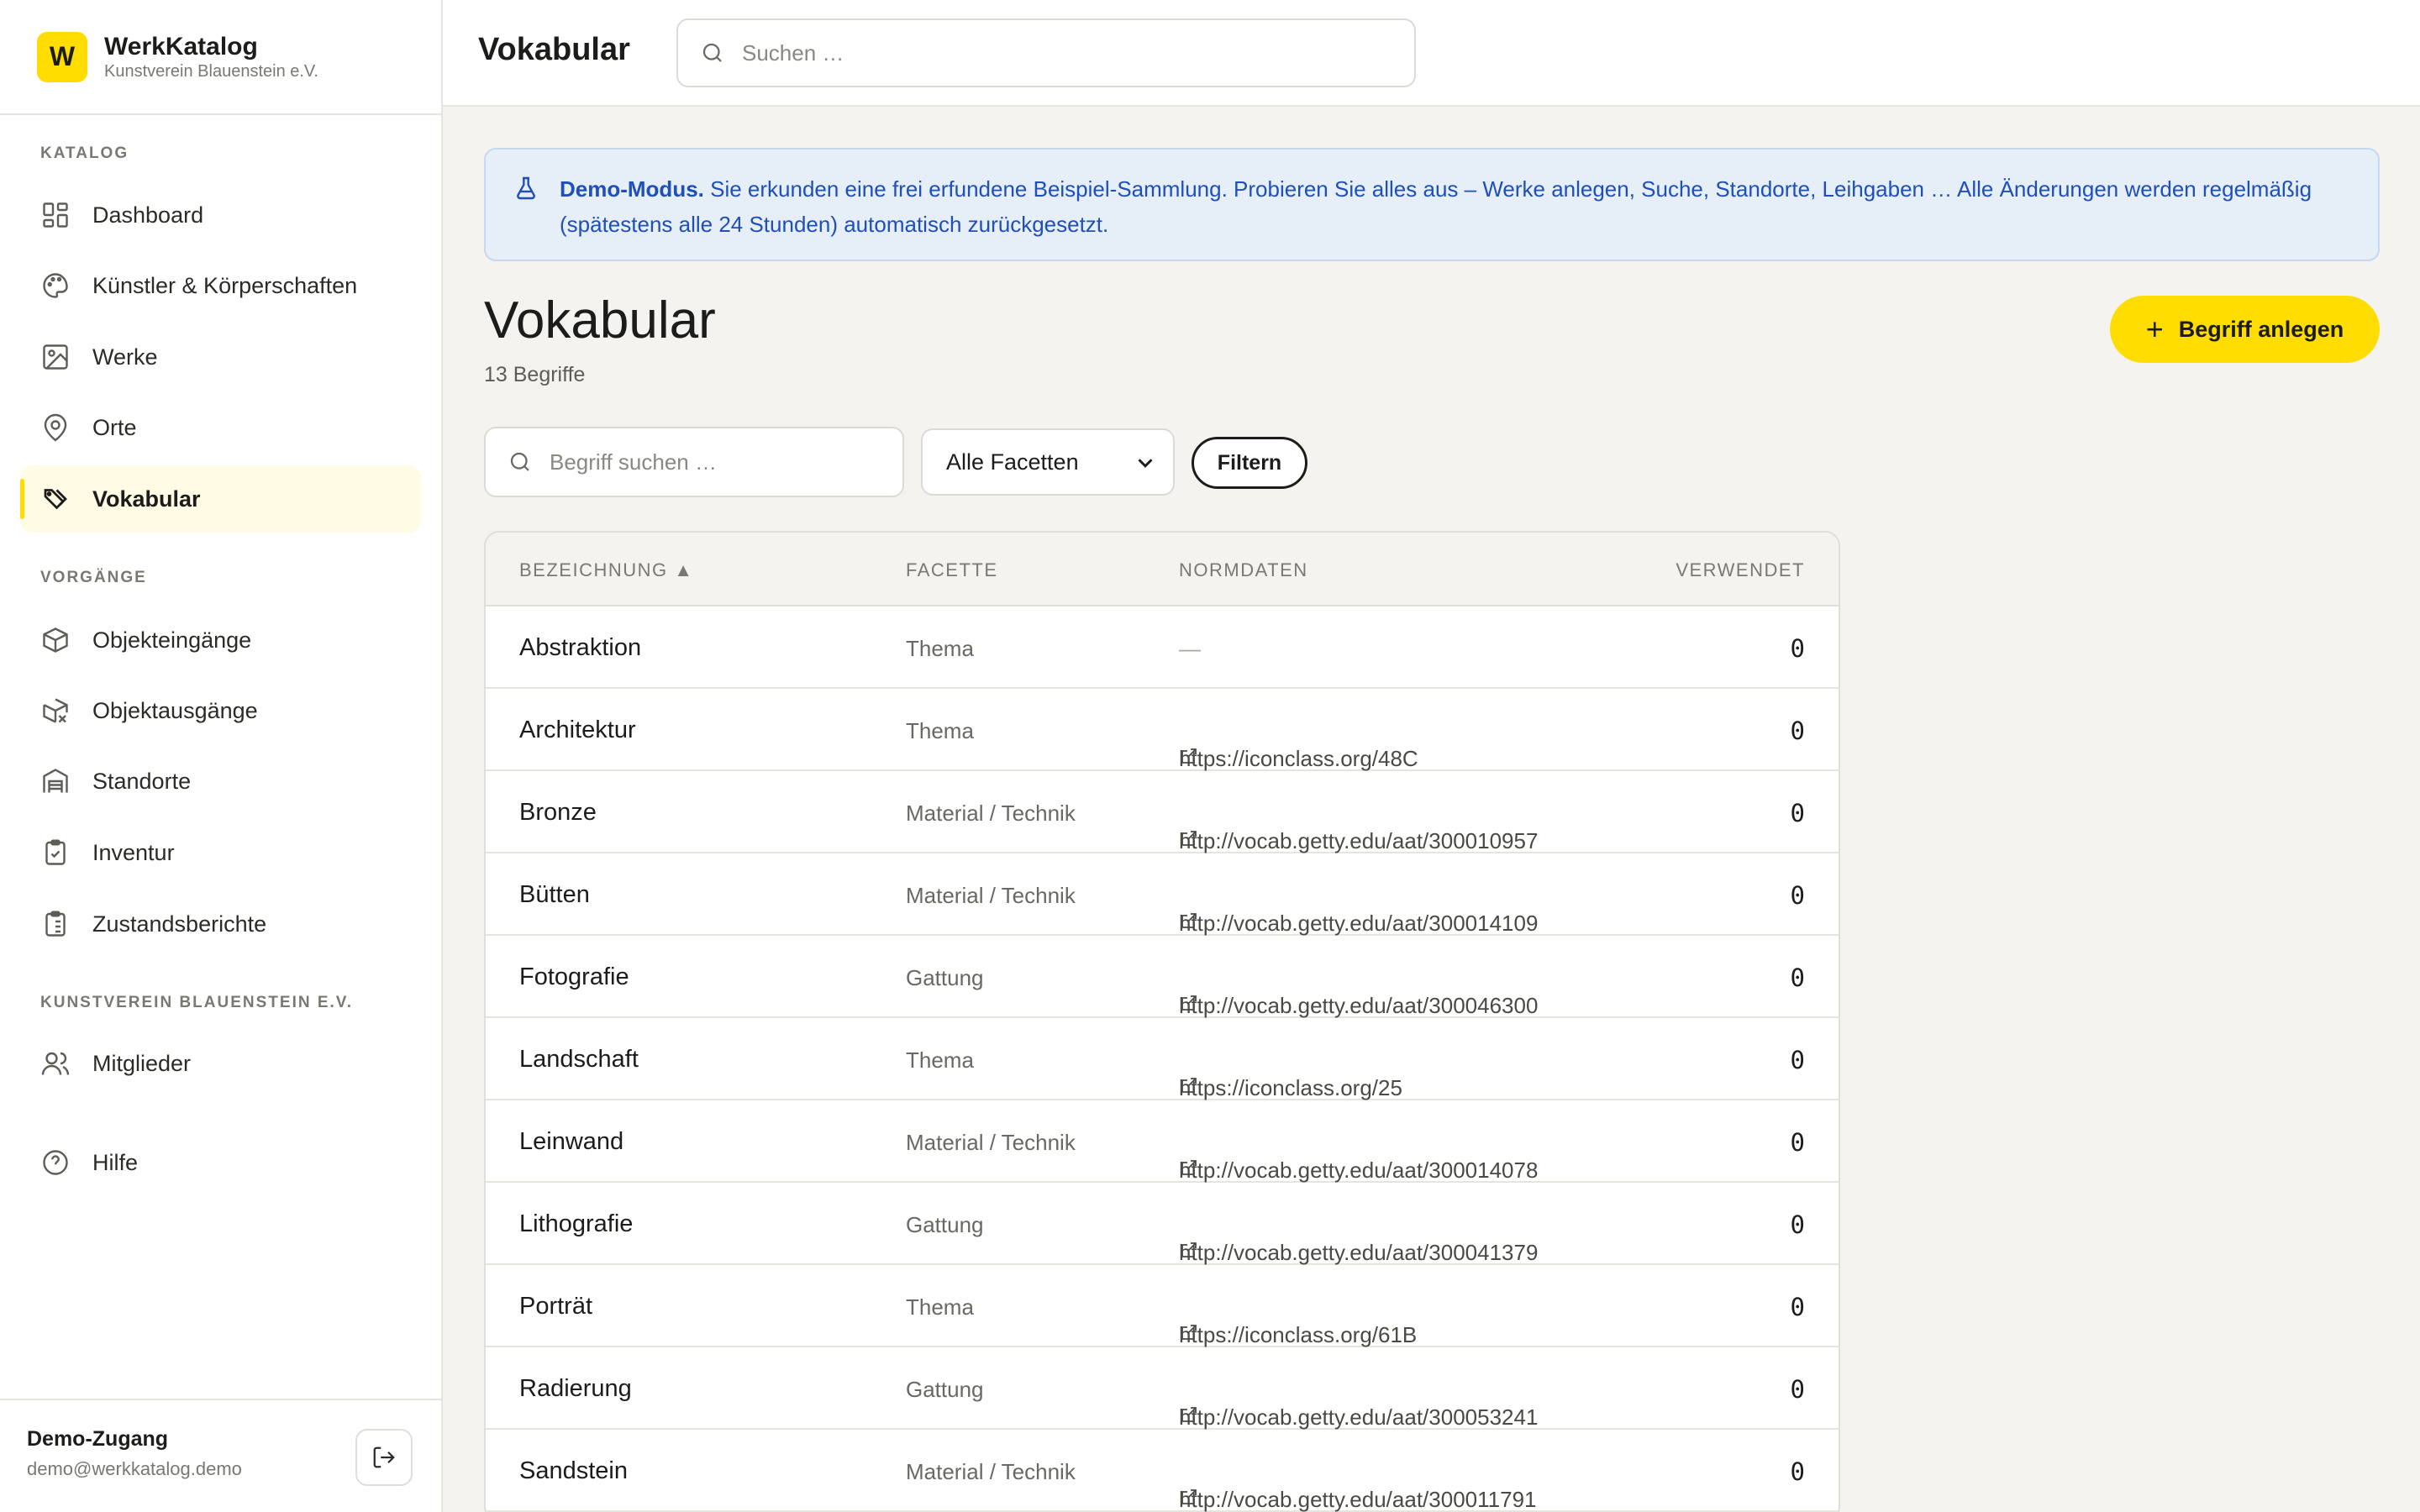  I want to click on term-name: Porträt, so click(555, 1306).